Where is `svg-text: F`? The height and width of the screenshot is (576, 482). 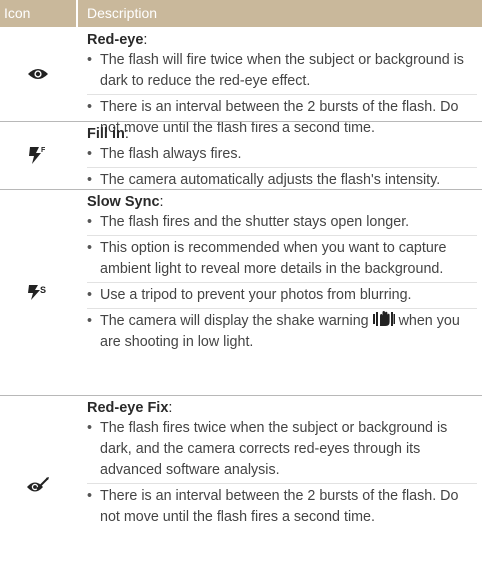
svg-text: F is located at coordinates (43, 150).